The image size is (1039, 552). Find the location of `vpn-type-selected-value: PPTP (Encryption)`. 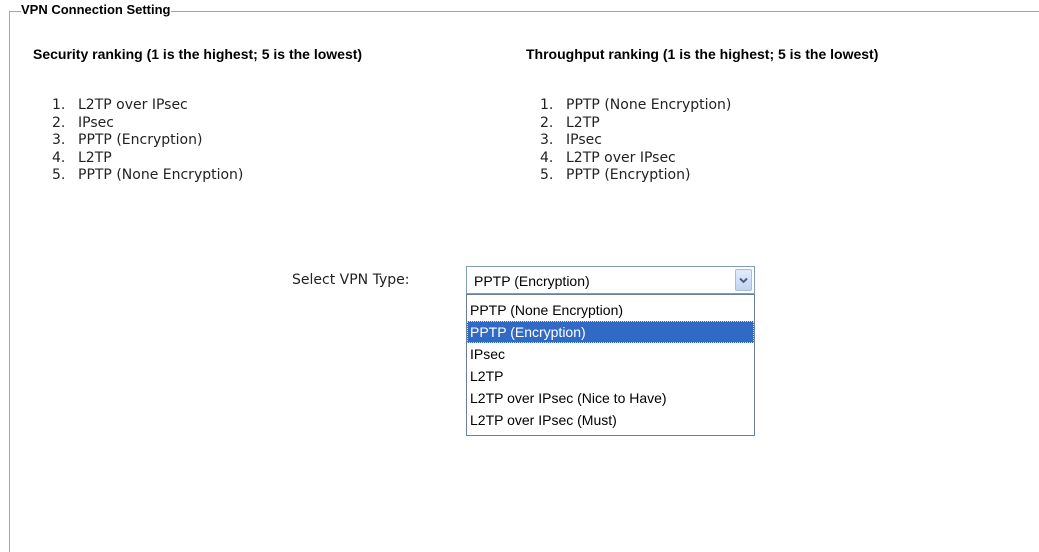

vpn-type-selected-value: PPTP (Encryption) is located at coordinates (532, 281).